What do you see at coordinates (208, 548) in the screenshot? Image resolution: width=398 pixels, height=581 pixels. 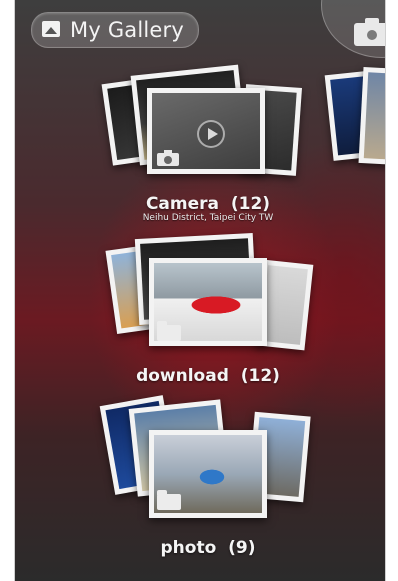 I see `album-label: photo (9)` at bounding box center [208, 548].